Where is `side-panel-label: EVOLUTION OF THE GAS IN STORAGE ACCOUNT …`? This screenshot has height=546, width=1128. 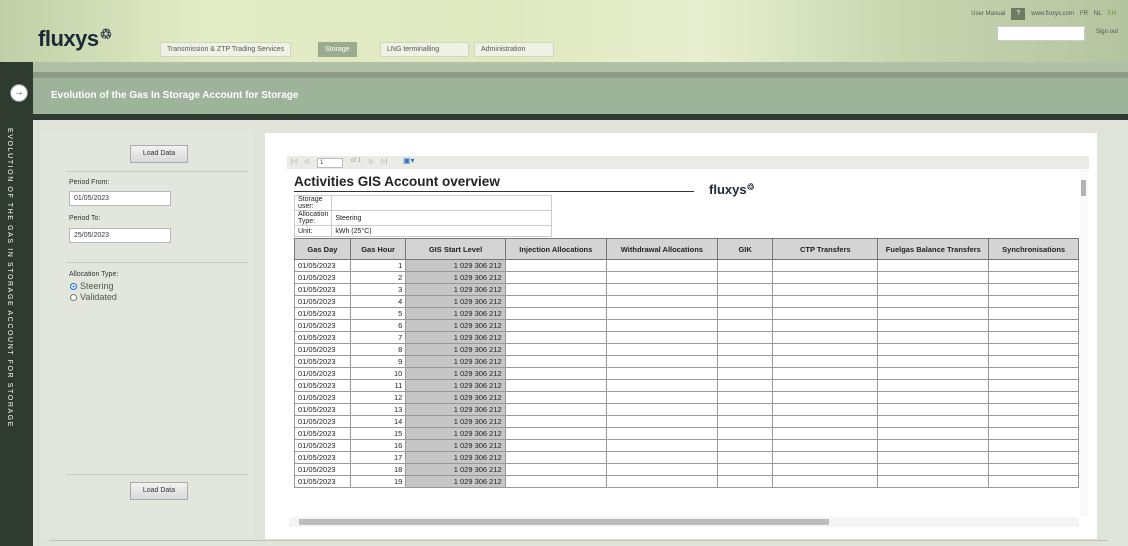 side-panel-label: EVOLUTION OF THE GAS IN STORAGE ACCOUNT … is located at coordinates (15, 288).